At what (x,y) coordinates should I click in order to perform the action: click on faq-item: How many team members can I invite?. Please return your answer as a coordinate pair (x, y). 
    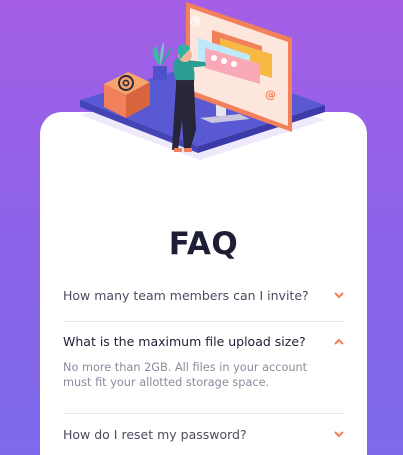
    Looking at the image, I should click on (204, 297).